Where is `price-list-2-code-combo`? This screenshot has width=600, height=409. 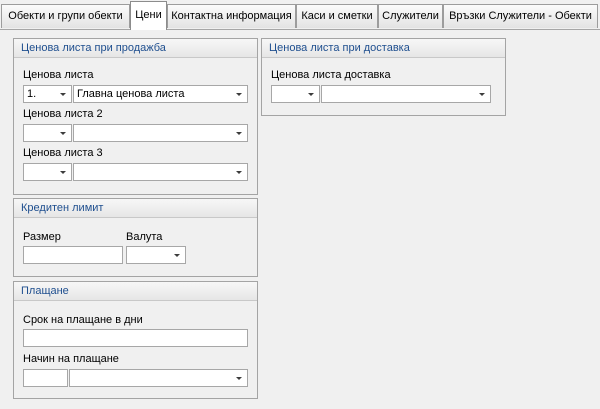
price-list-2-code-combo is located at coordinates (47, 133).